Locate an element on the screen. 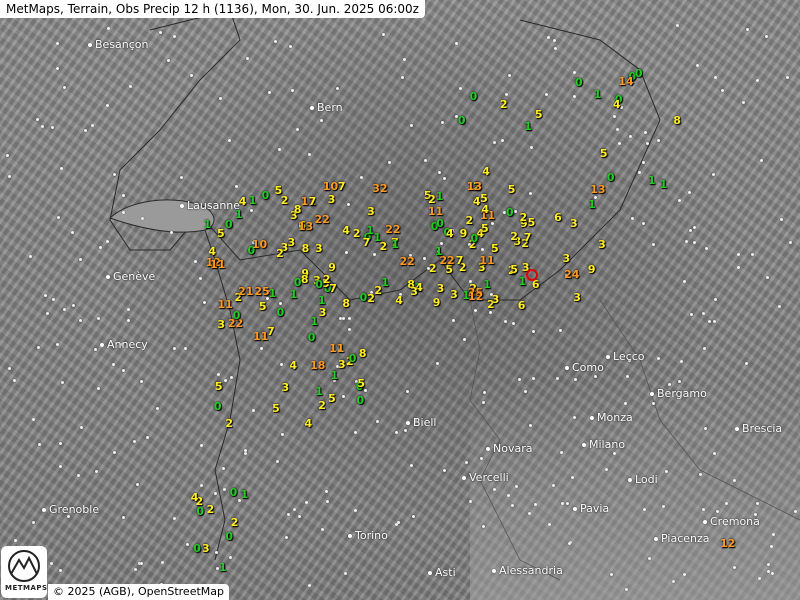 The width and height of the screenshot is (800, 600). precip-value: 22 is located at coordinates (392, 229).